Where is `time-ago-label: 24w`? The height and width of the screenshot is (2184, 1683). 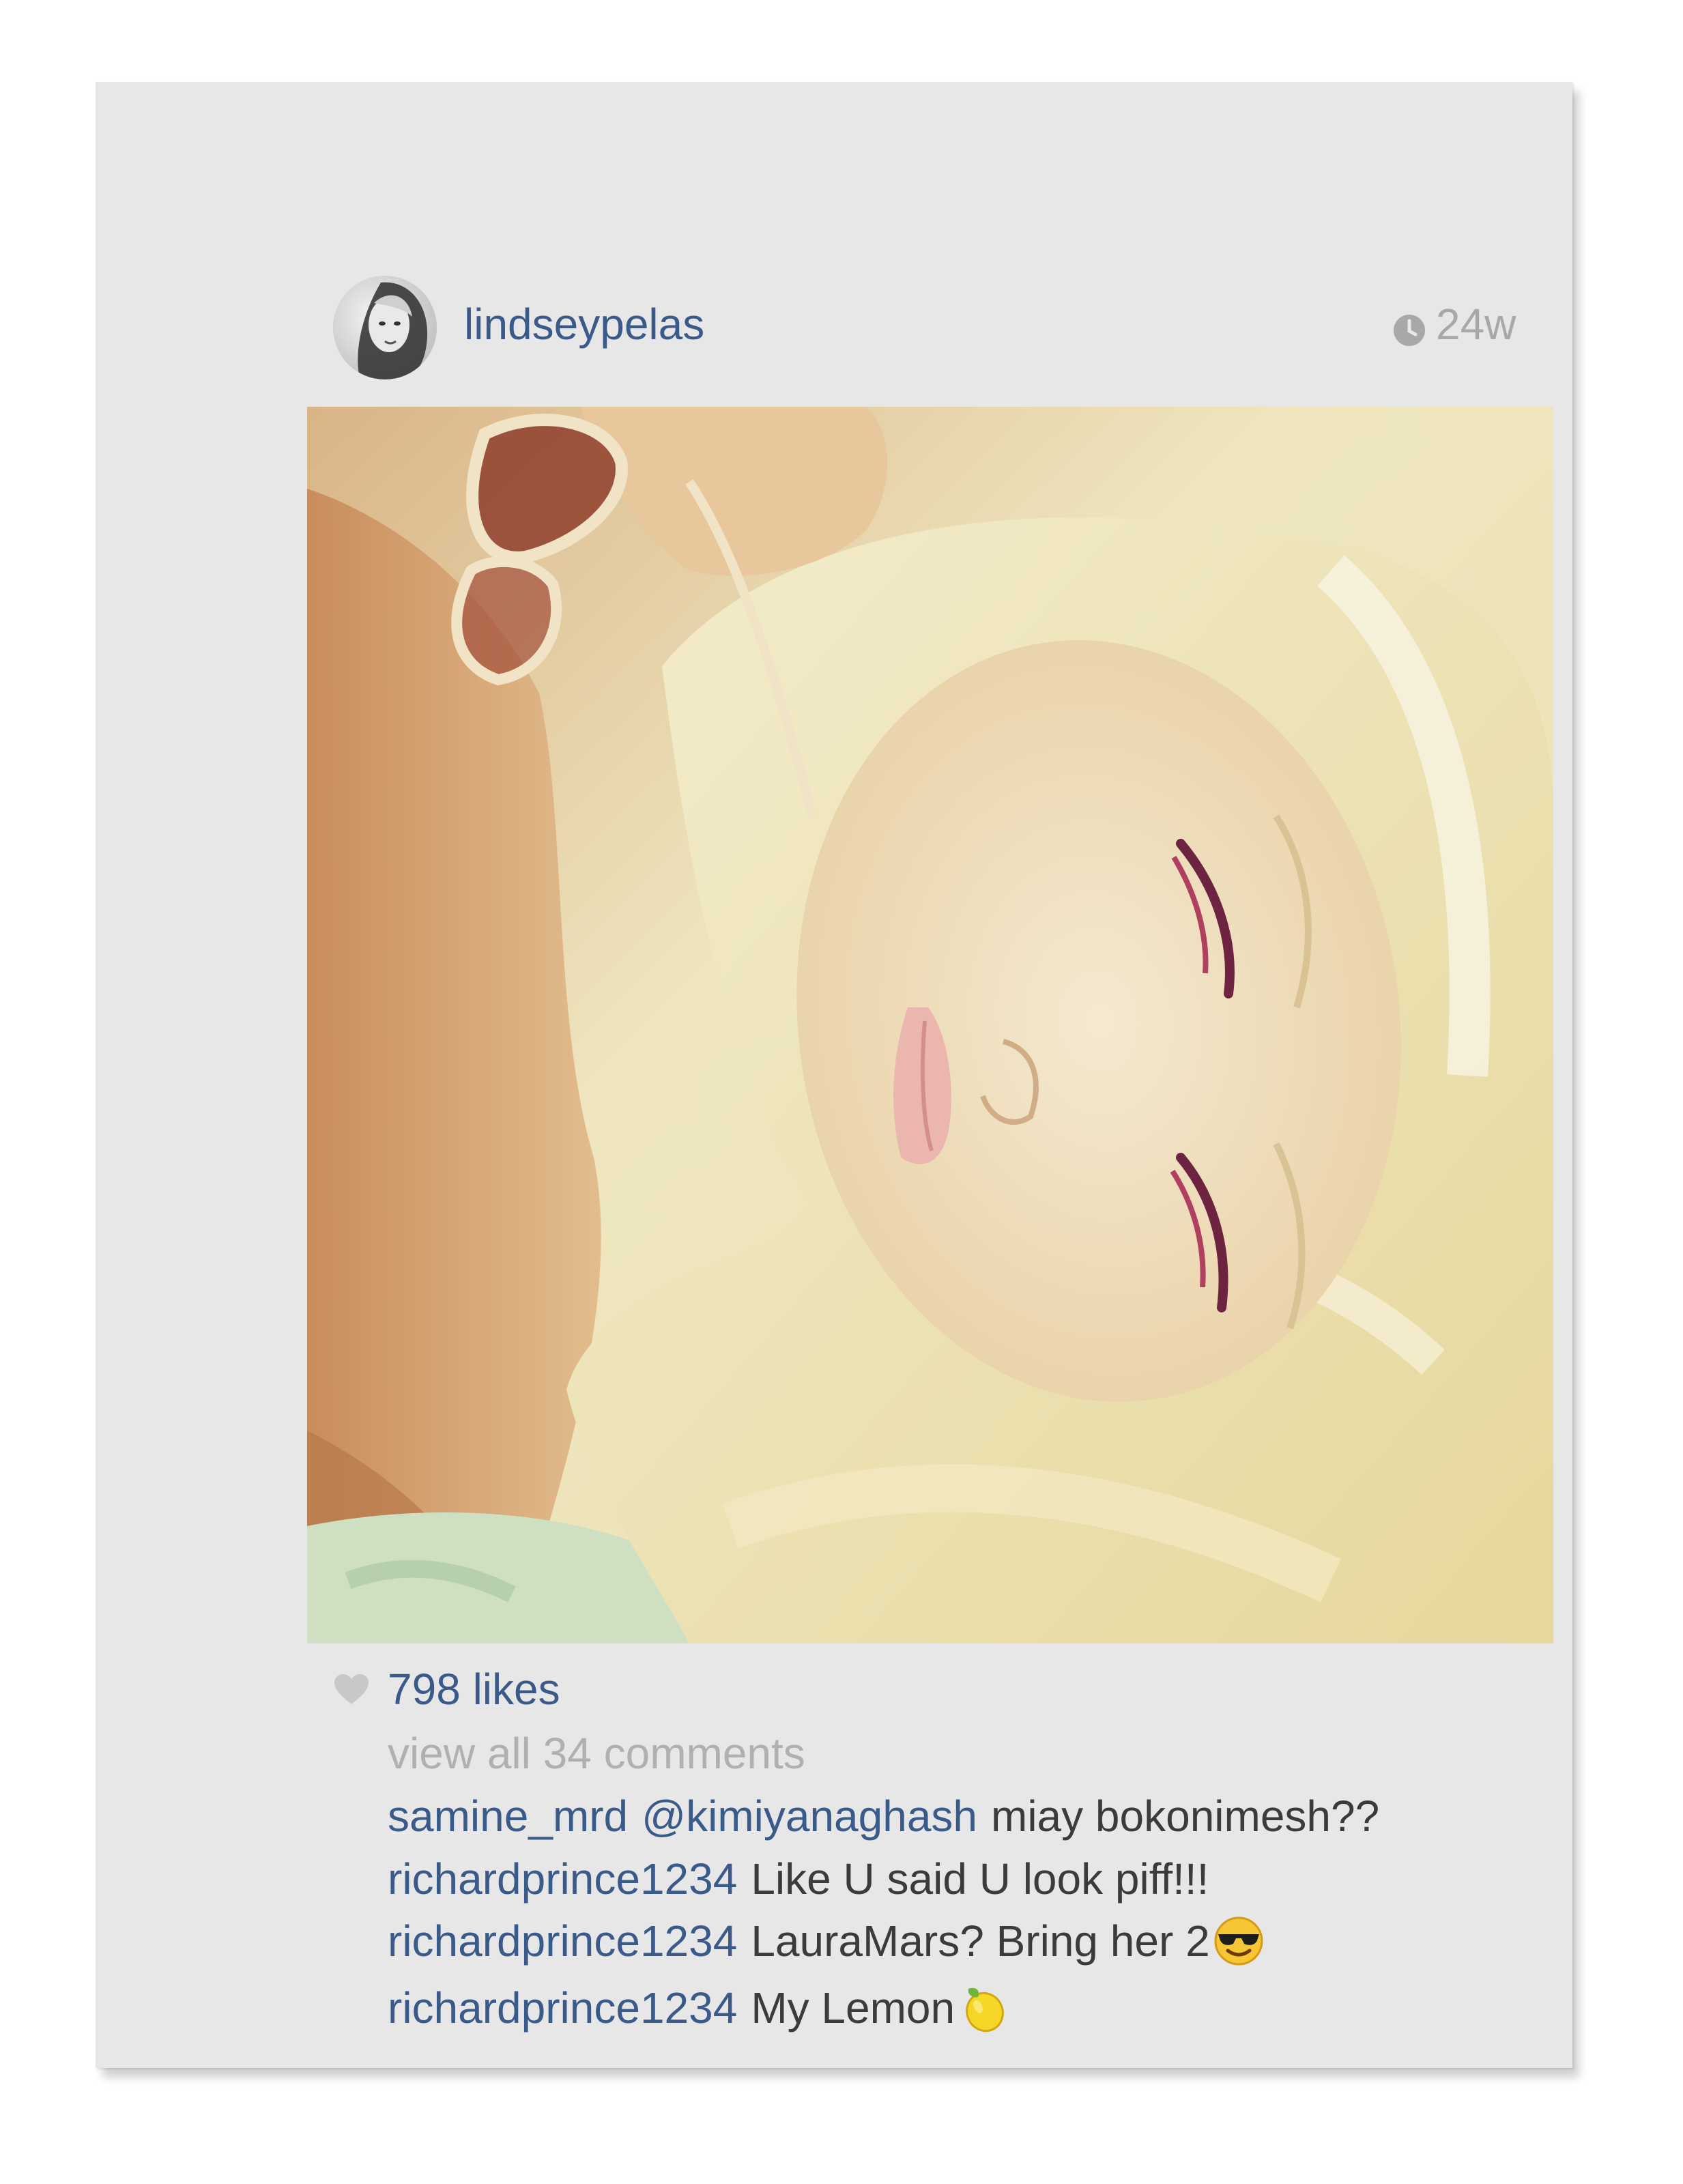 time-ago-label: 24w is located at coordinates (1476, 324).